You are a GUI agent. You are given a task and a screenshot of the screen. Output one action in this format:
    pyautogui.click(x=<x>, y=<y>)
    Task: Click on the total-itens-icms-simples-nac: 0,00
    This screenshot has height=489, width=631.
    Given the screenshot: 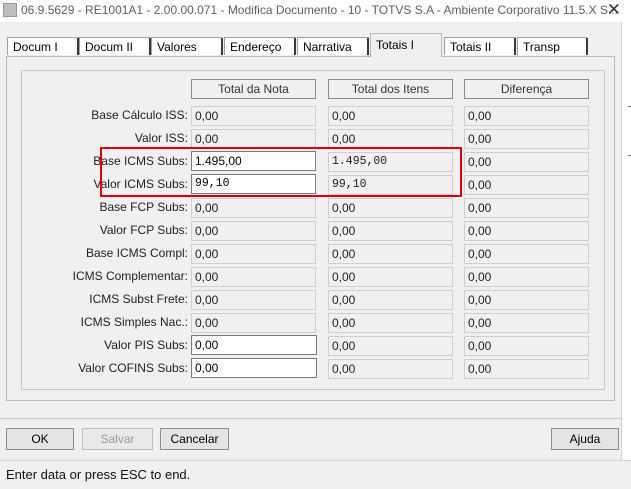 What is the action you would take?
    pyautogui.click(x=390, y=323)
    